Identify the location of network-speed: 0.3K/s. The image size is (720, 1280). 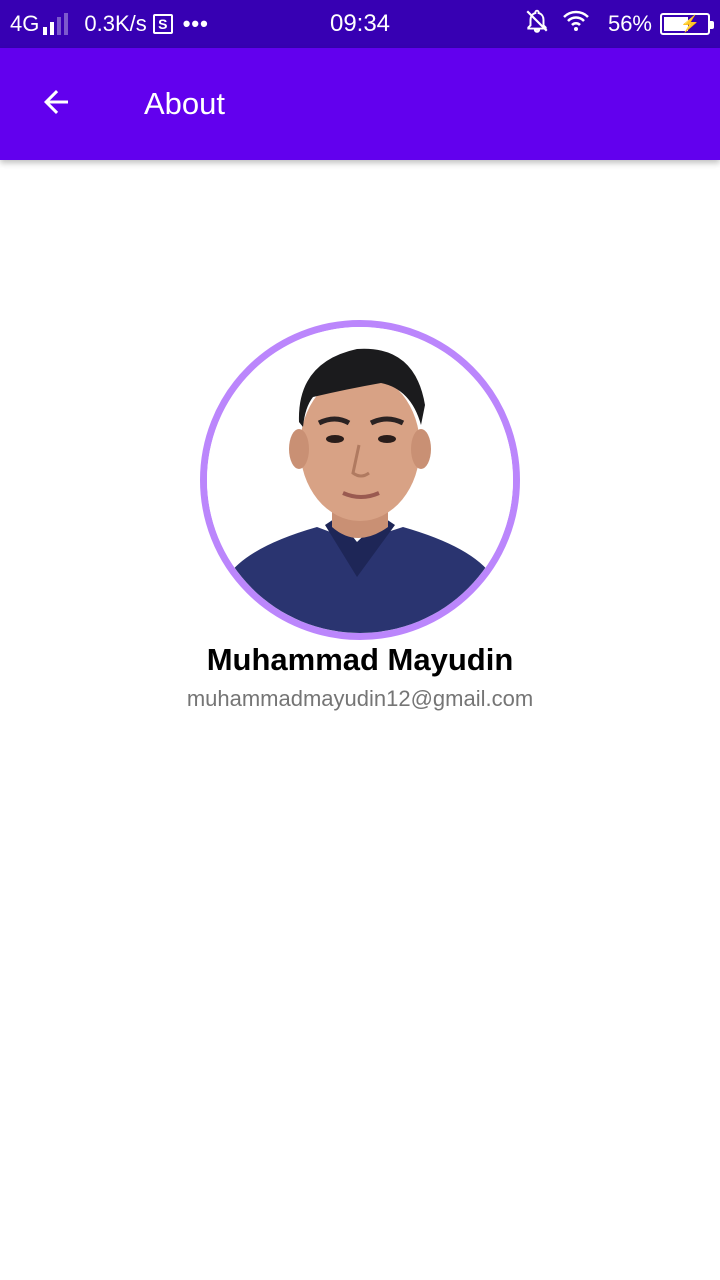
(115, 23).